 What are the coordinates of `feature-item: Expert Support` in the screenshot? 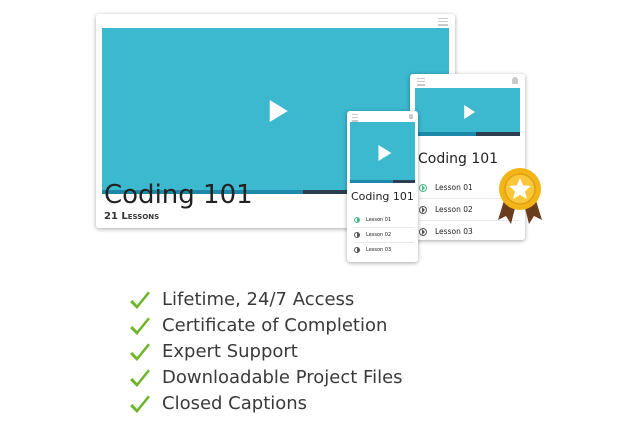 It's located at (265, 352).